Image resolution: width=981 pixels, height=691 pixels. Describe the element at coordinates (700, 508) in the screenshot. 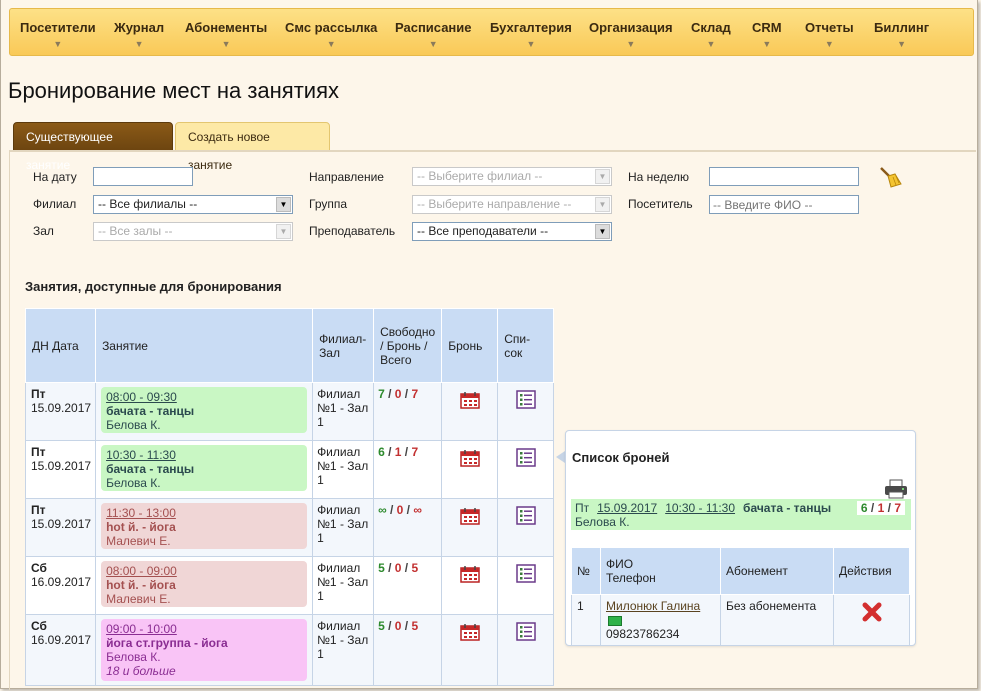

I see `summary-time-link: 10:30 - 11:30` at that location.